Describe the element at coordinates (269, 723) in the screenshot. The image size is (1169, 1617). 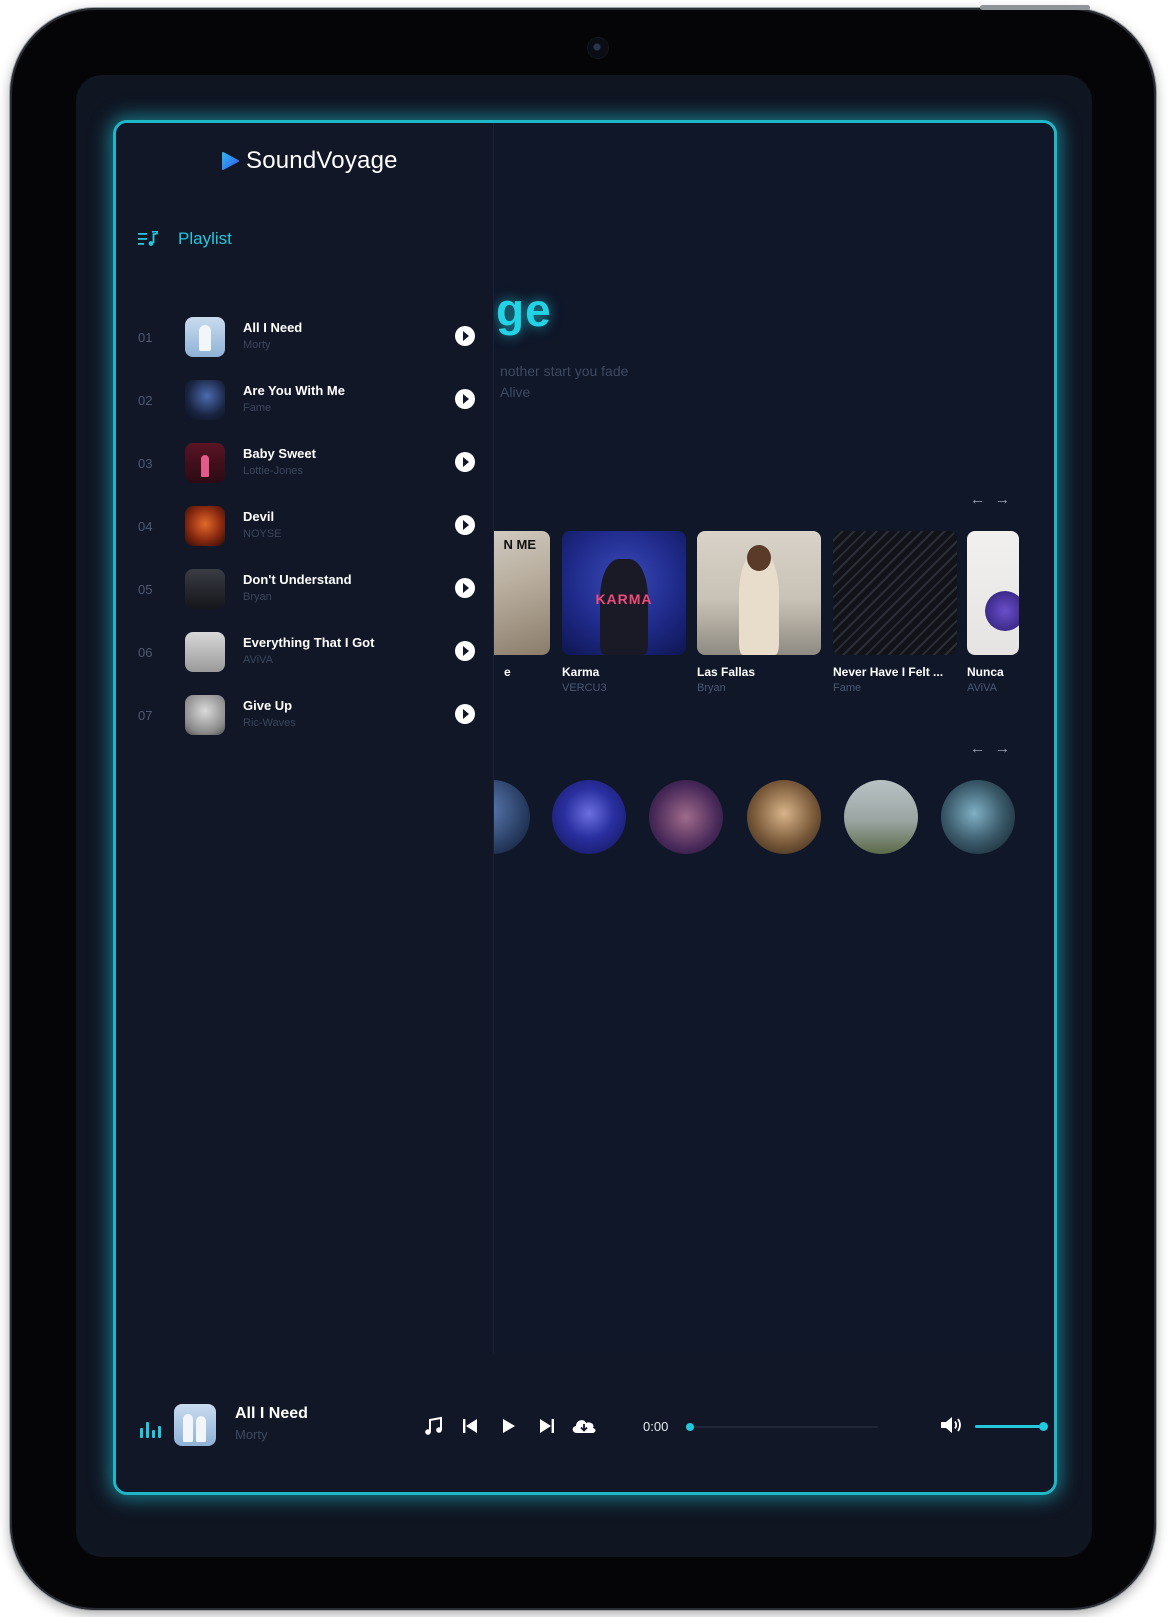
I see `track-artist: Ric-Waves` at that location.